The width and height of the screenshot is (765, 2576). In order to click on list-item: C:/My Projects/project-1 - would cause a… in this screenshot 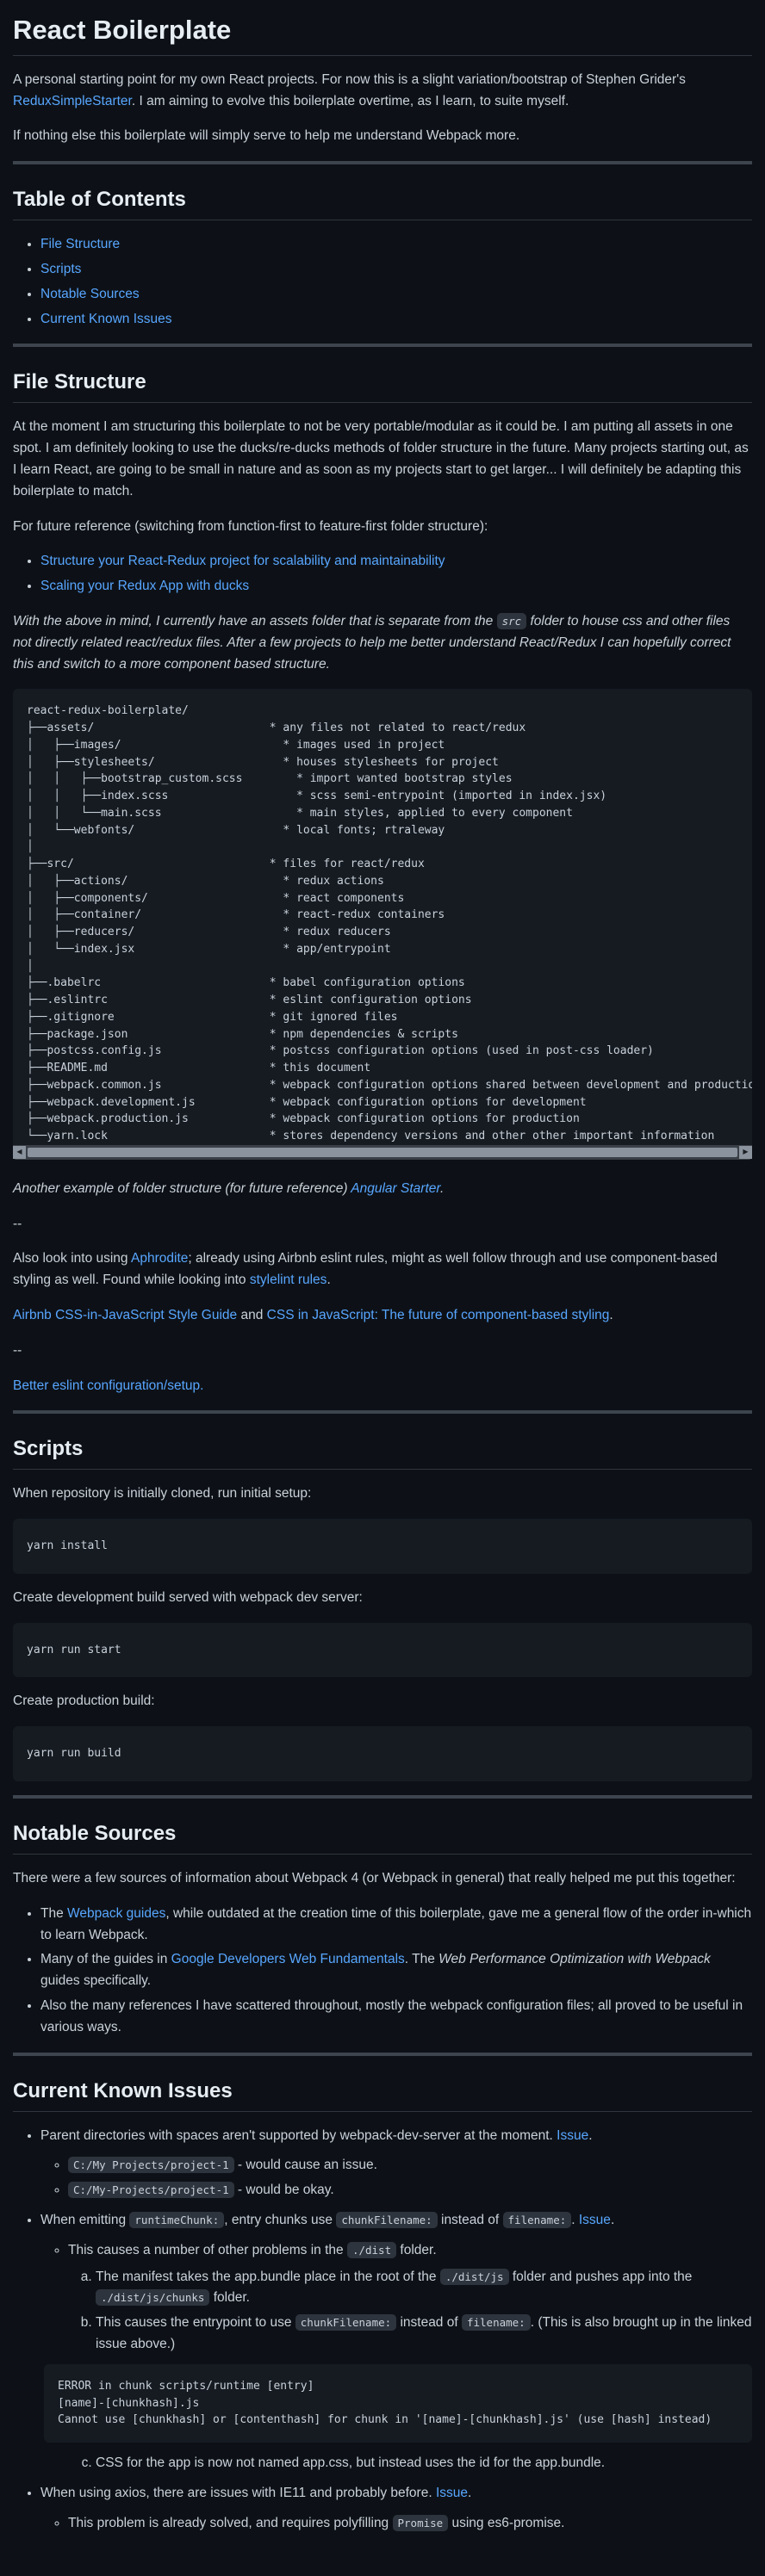, I will do `click(410, 2166)`.